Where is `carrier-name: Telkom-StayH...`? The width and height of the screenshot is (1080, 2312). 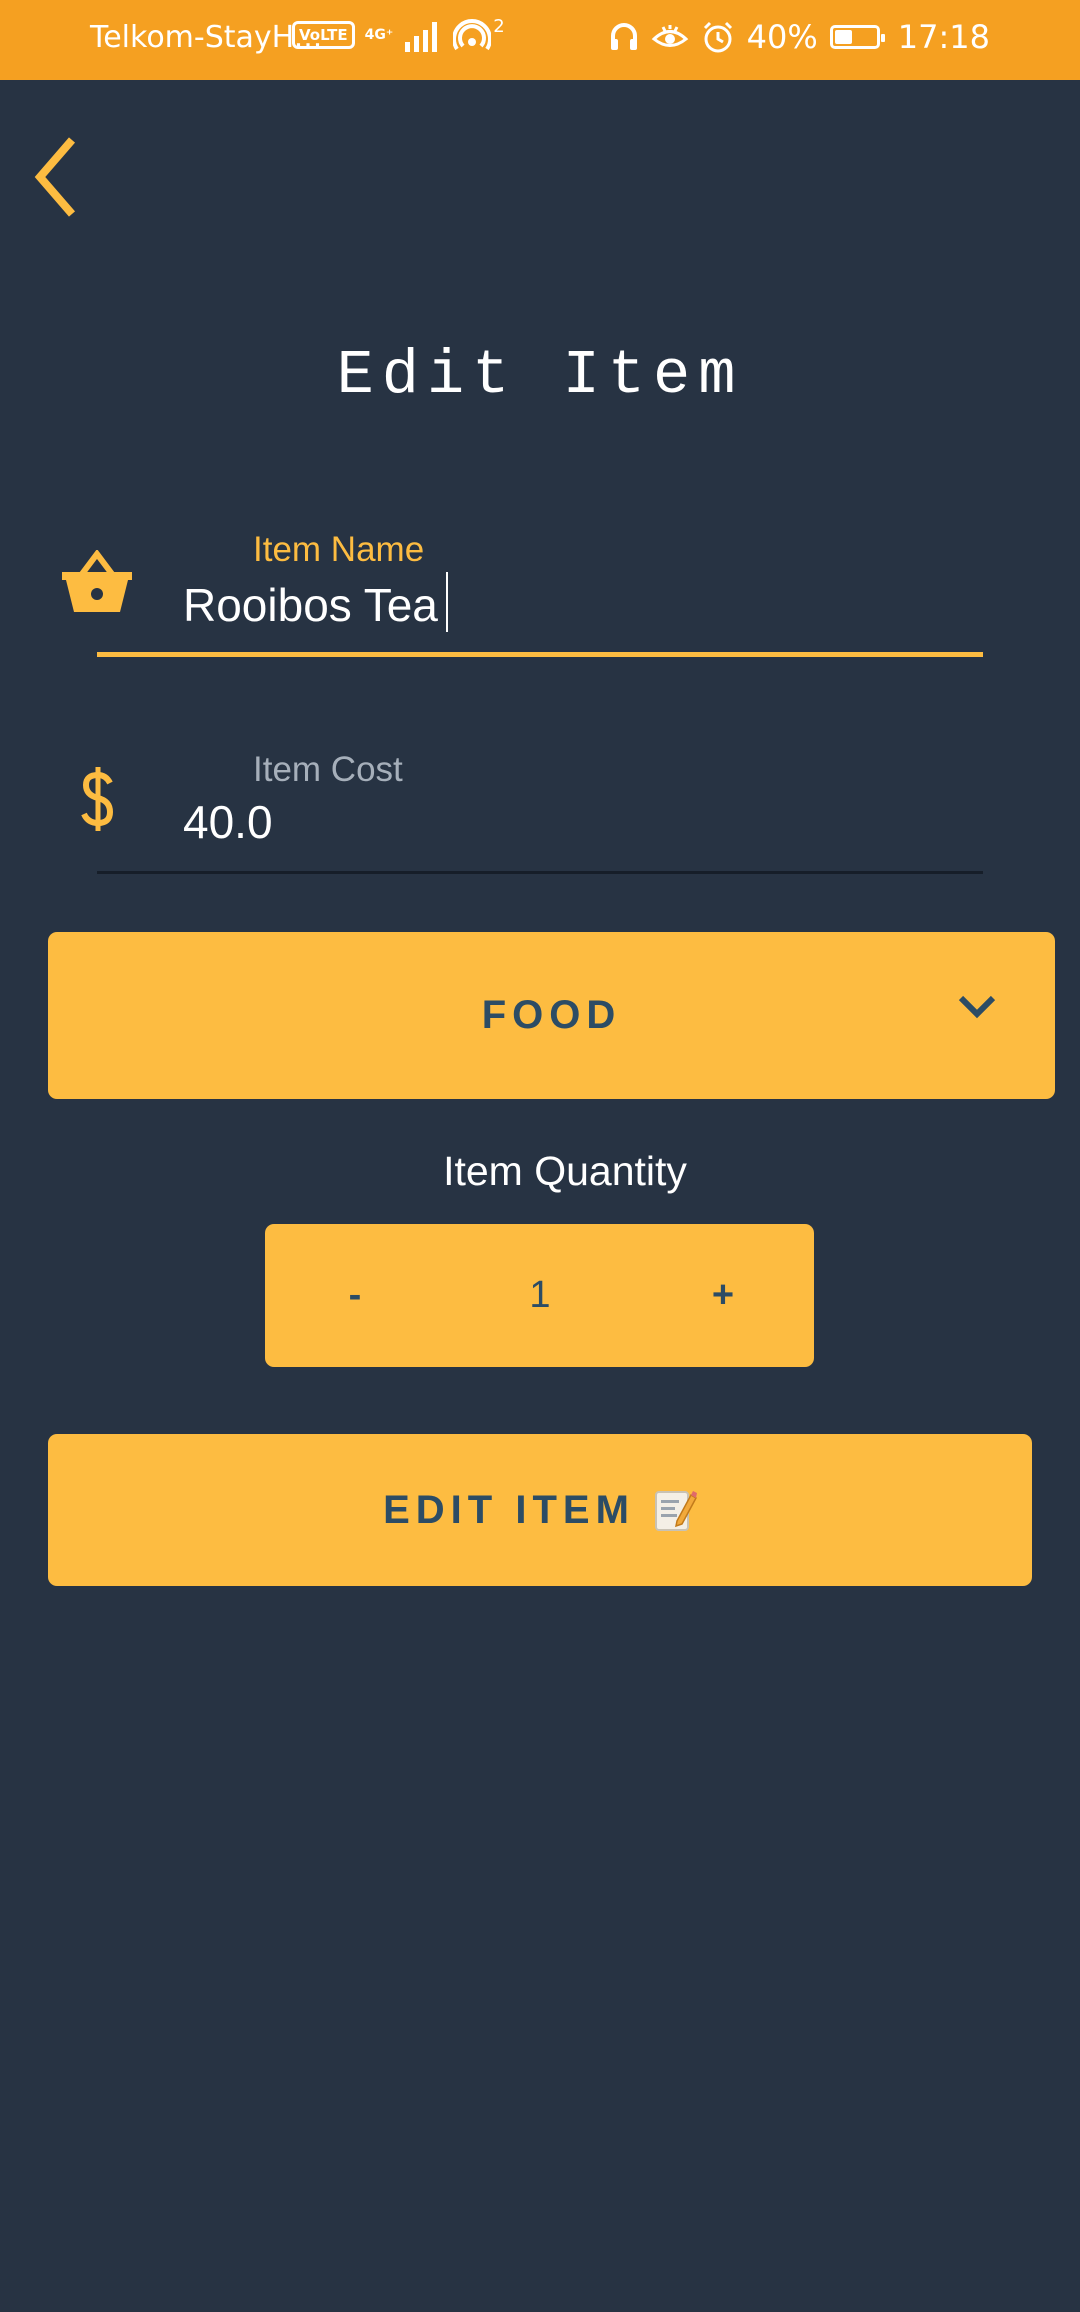
carrier-name: Telkom-StayH... is located at coordinates (206, 37).